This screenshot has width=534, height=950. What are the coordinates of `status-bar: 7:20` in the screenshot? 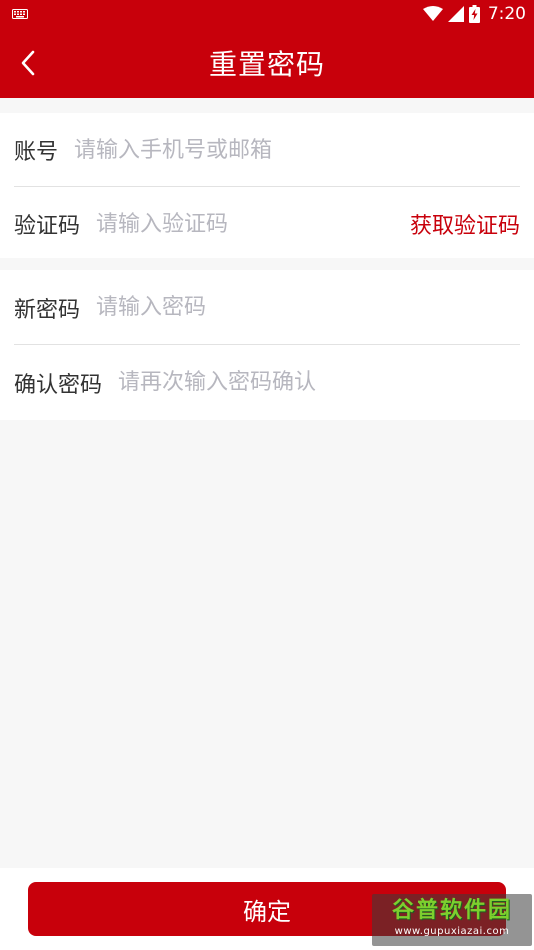 It's located at (267, 14).